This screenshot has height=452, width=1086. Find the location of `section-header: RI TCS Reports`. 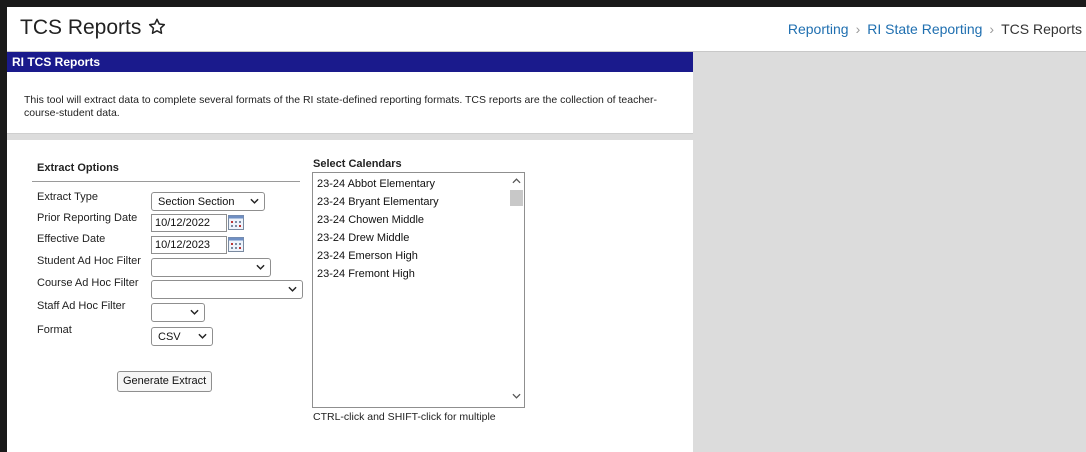

section-header: RI TCS Reports is located at coordinates (350, 62).